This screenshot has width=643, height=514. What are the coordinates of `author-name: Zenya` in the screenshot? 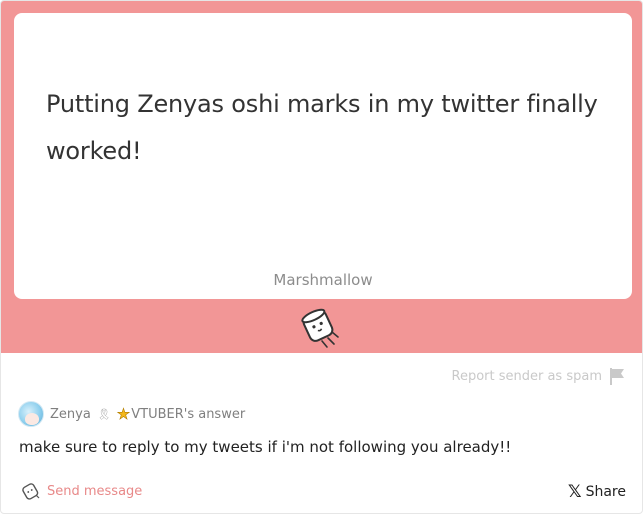 It's located at (70, 414).